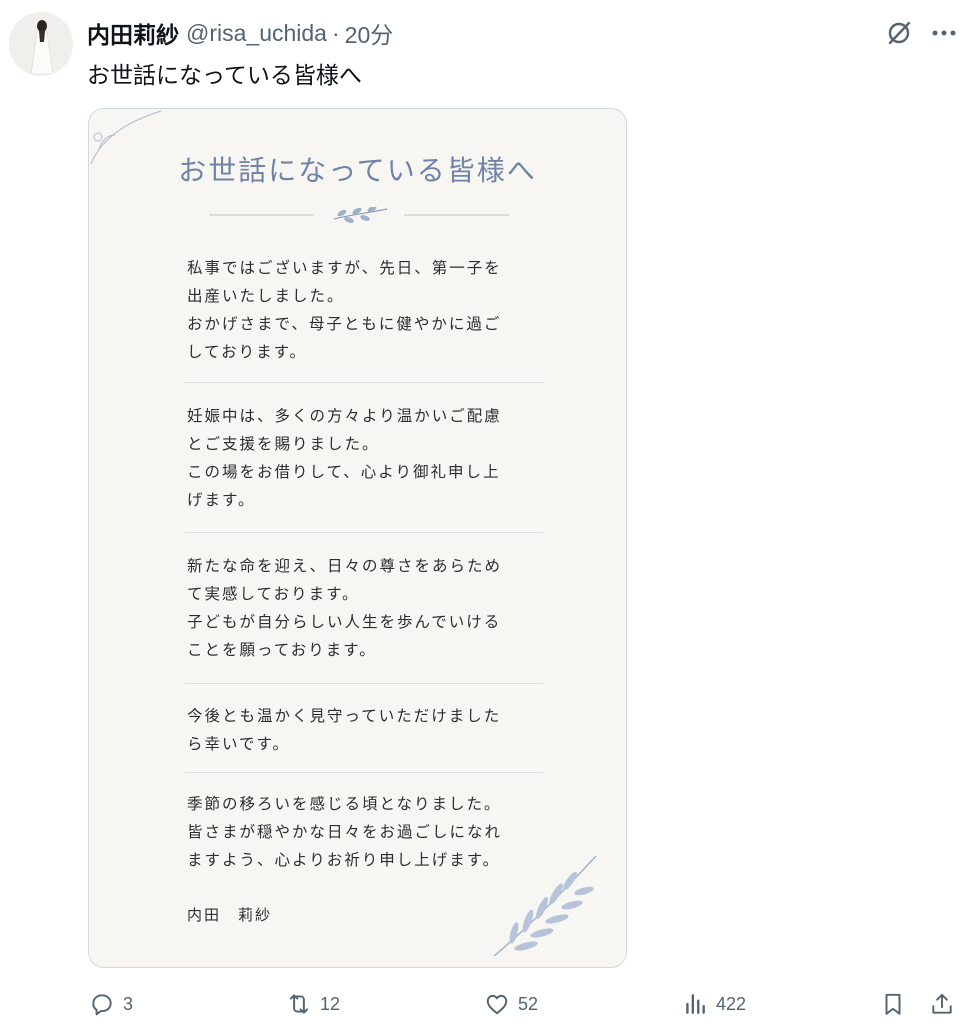  I want to click on card-line: この場をお借りして、心より御礼申し上, so click(344, 472).